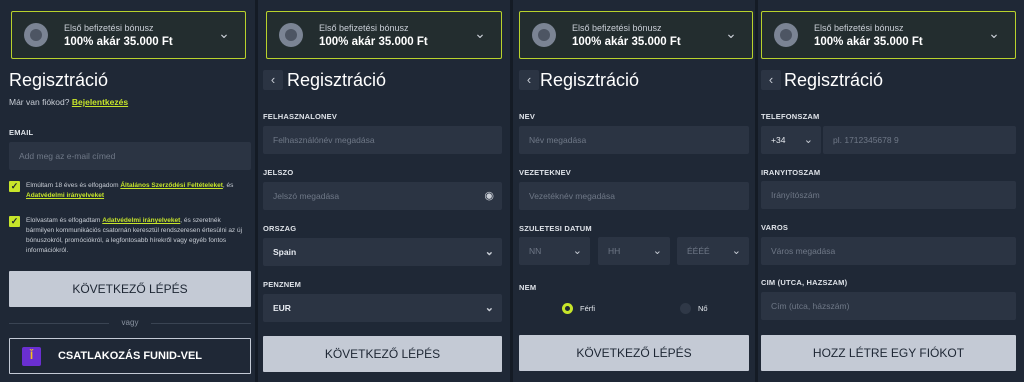 This screenshot has width=1024, height=382. Describe the element at coordinates (804, 282) in the screenshot. I see `address-label: CIM (UTCA, HAZSZAM)` at that location.